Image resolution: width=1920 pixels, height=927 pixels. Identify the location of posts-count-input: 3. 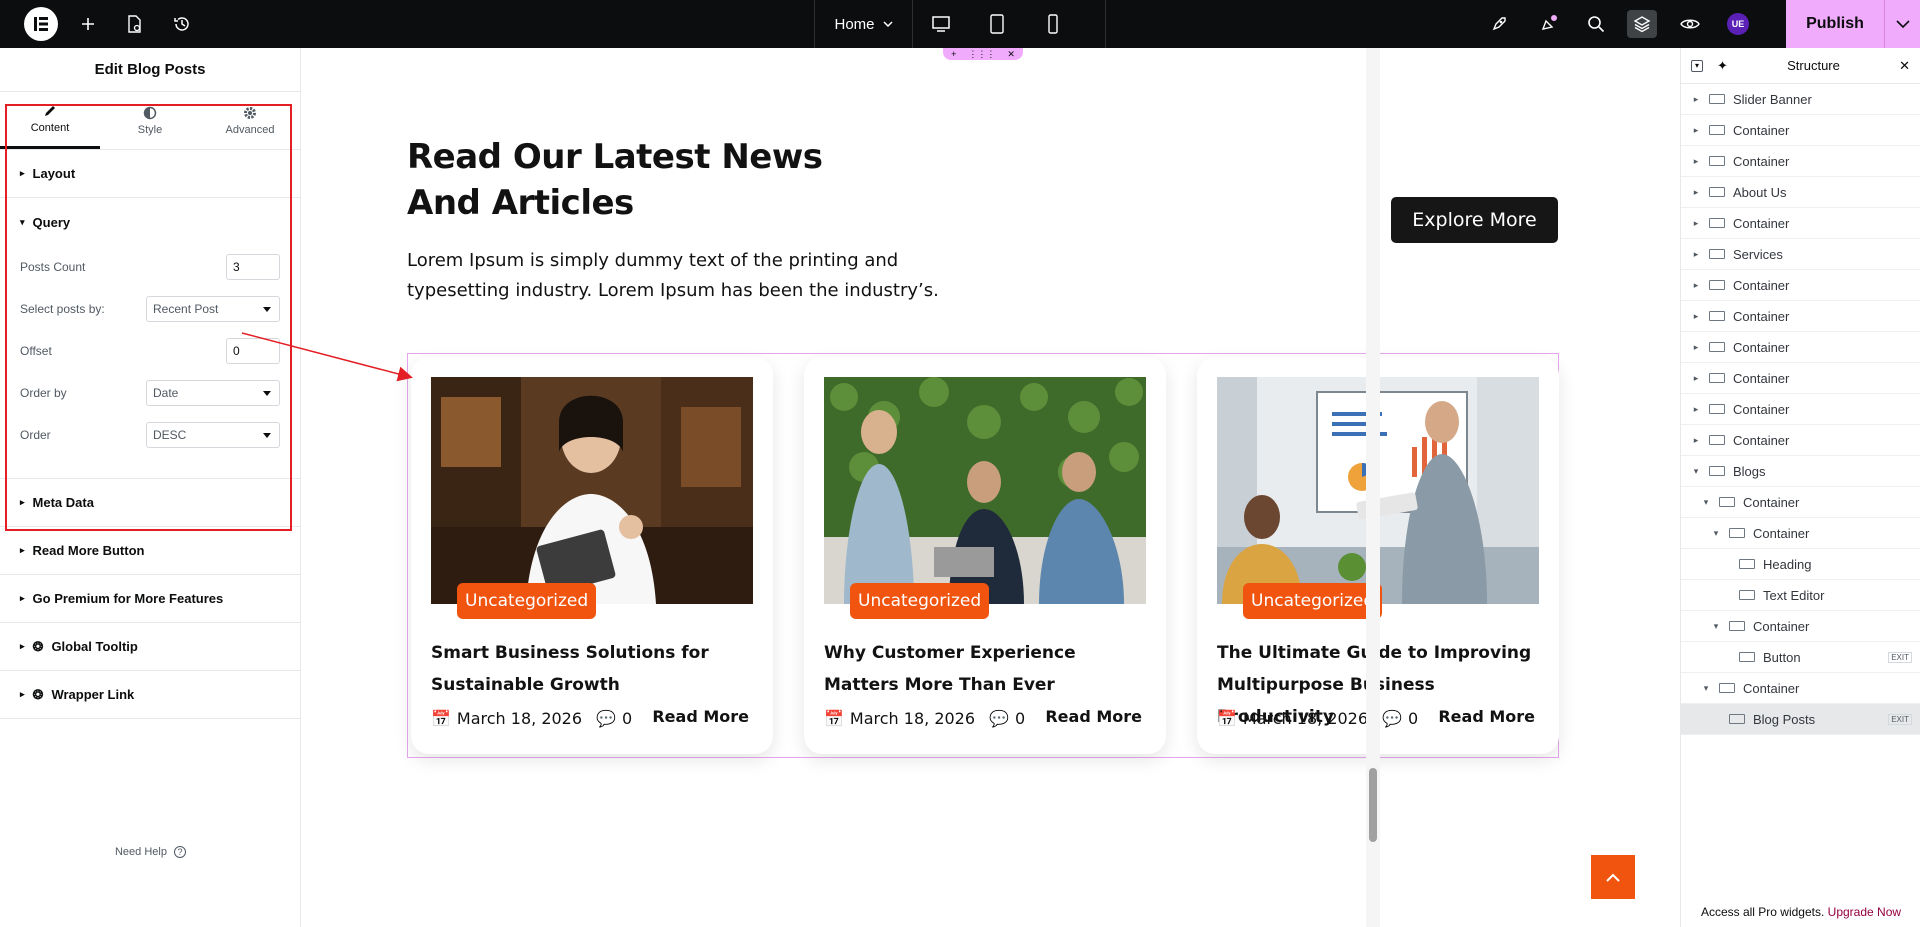
(253, 267).